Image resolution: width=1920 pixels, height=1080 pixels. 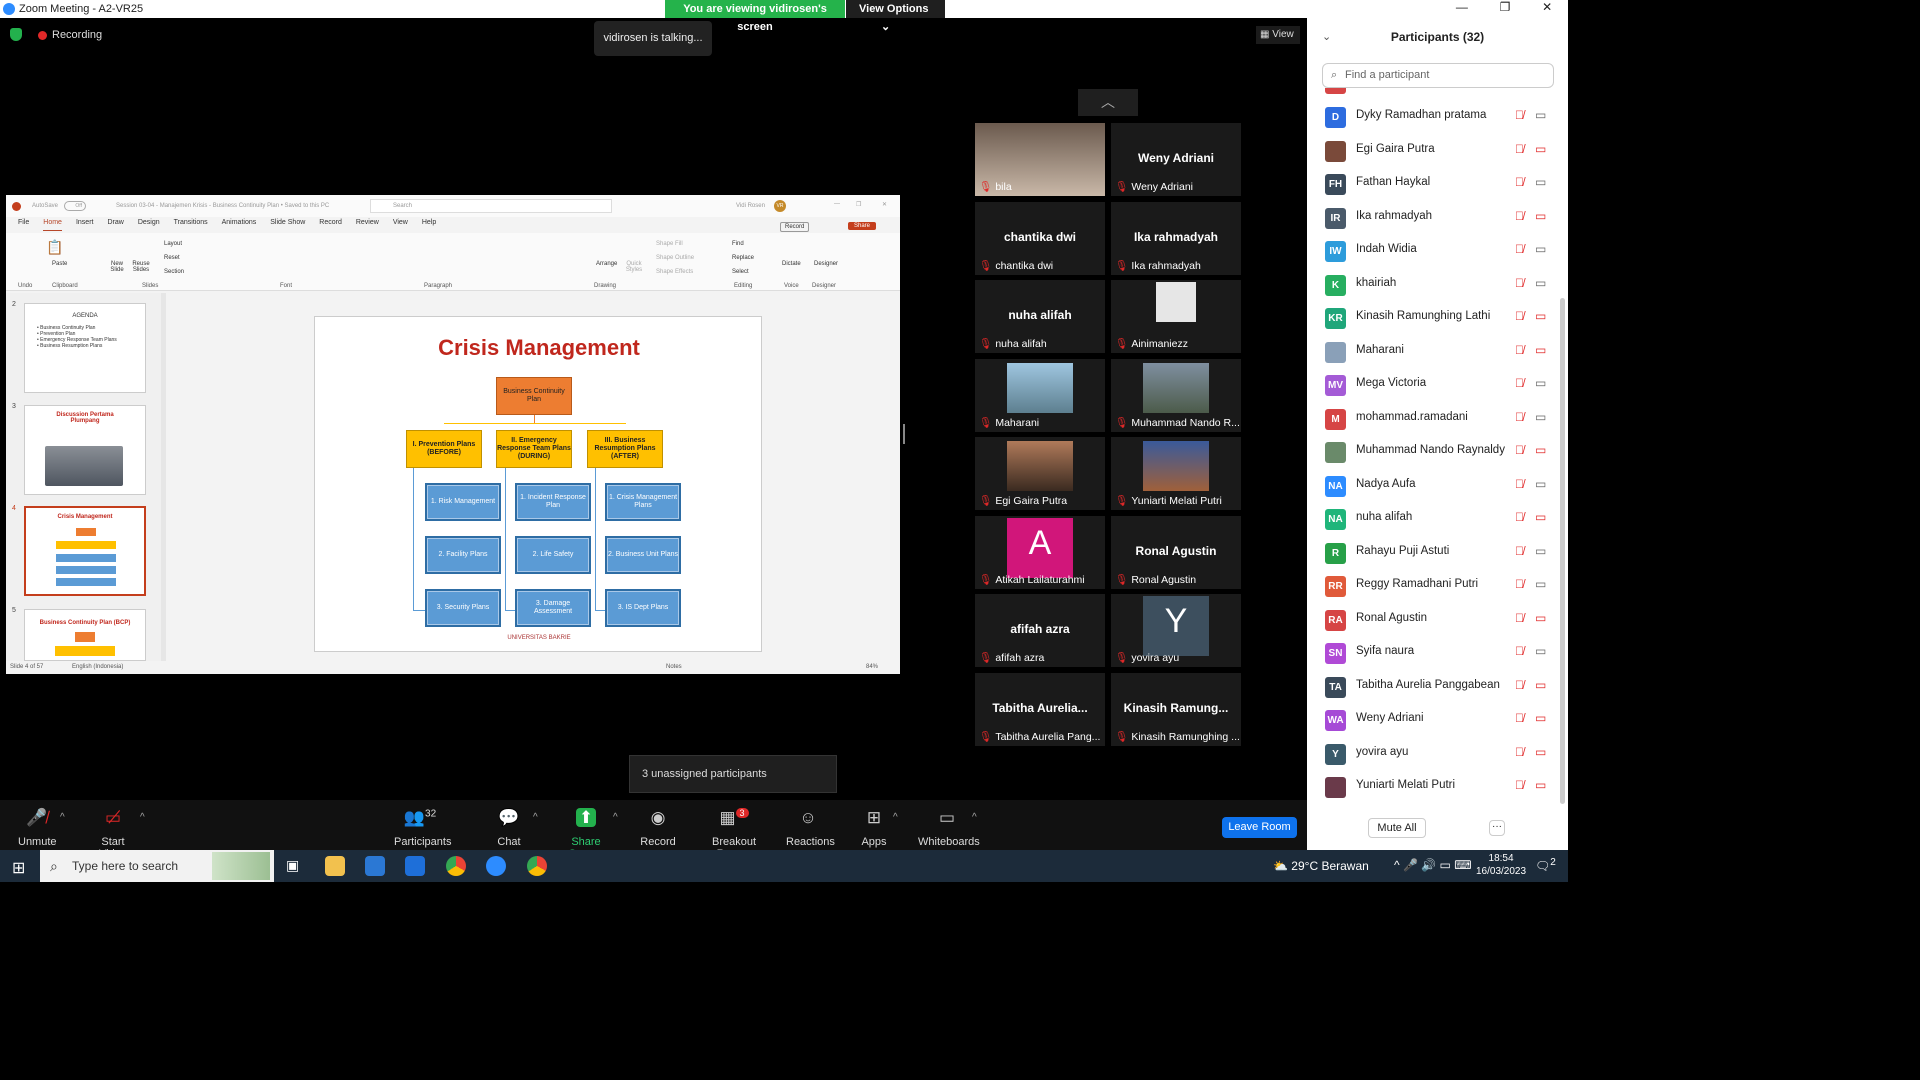 I want to click on apps-button: ⊞ Apps, so click(x=874, y=828).